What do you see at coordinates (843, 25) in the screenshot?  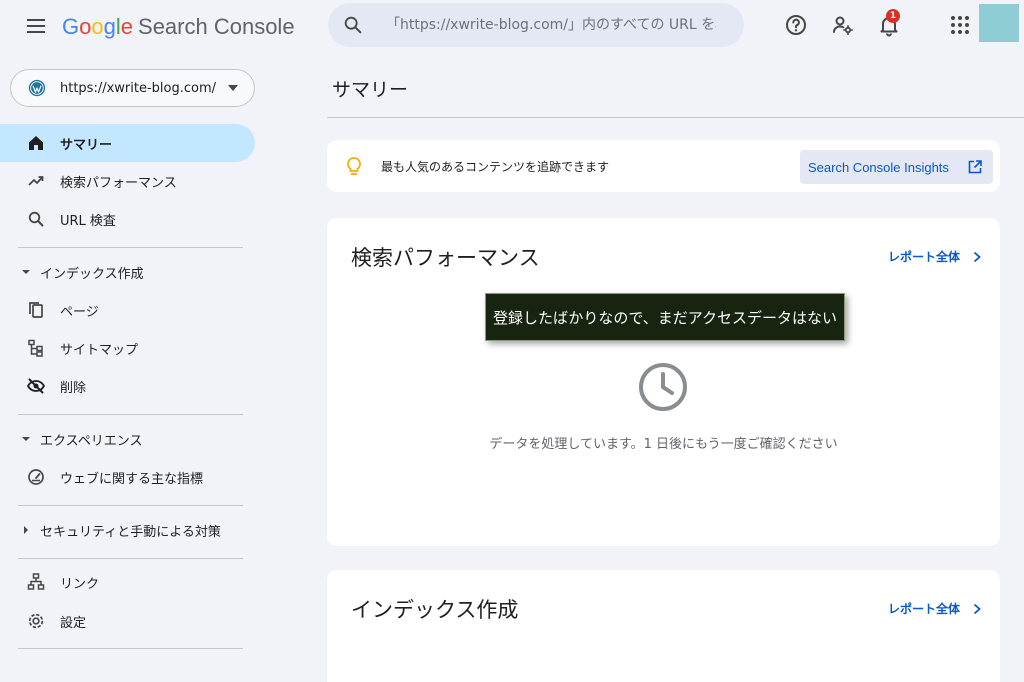 I see `users-settings-icon` at bounding box center [843, 25].